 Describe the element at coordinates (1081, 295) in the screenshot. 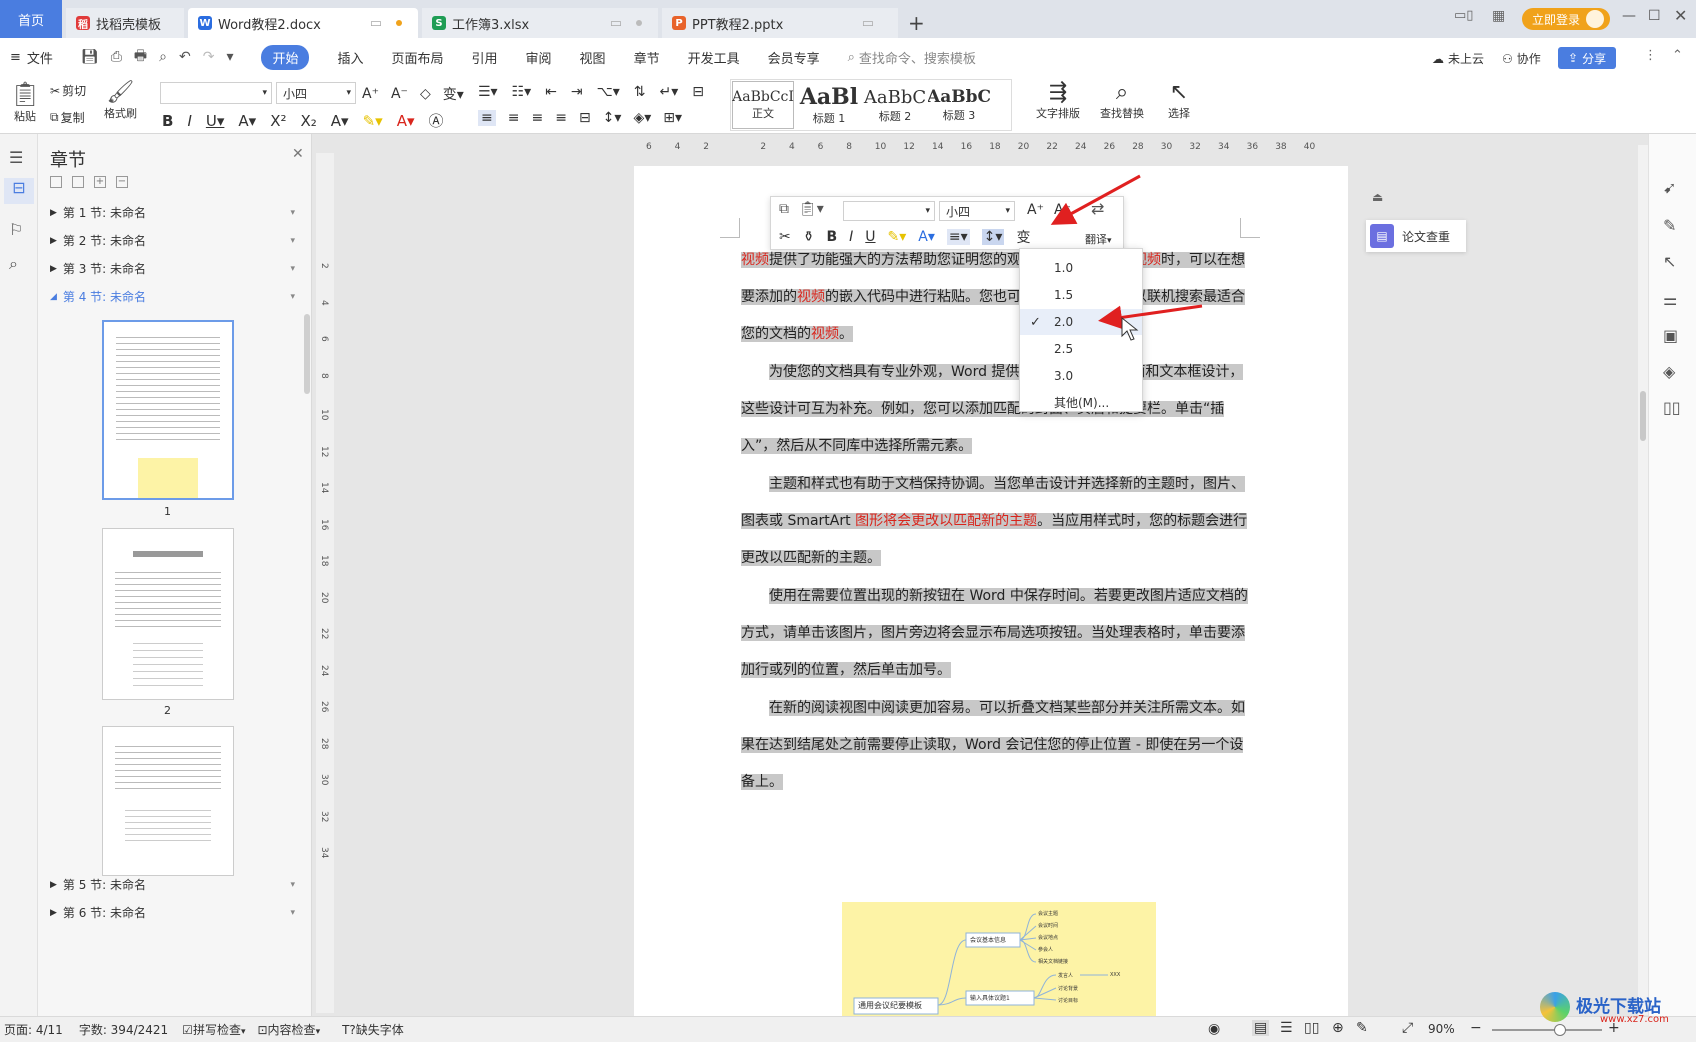

I see `spacing-option: 1.5` at that location.